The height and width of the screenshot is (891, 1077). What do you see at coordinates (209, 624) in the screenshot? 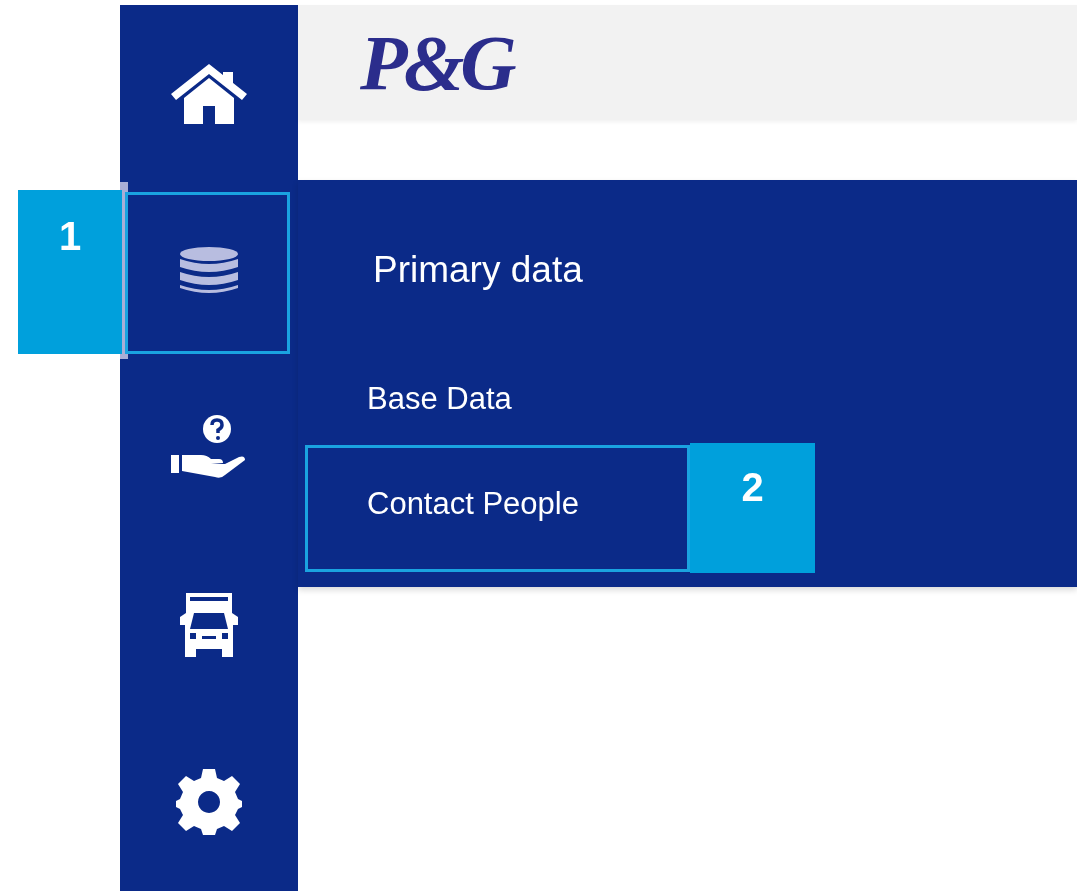
I see `truck-icon` at bounding box center [209, 624].